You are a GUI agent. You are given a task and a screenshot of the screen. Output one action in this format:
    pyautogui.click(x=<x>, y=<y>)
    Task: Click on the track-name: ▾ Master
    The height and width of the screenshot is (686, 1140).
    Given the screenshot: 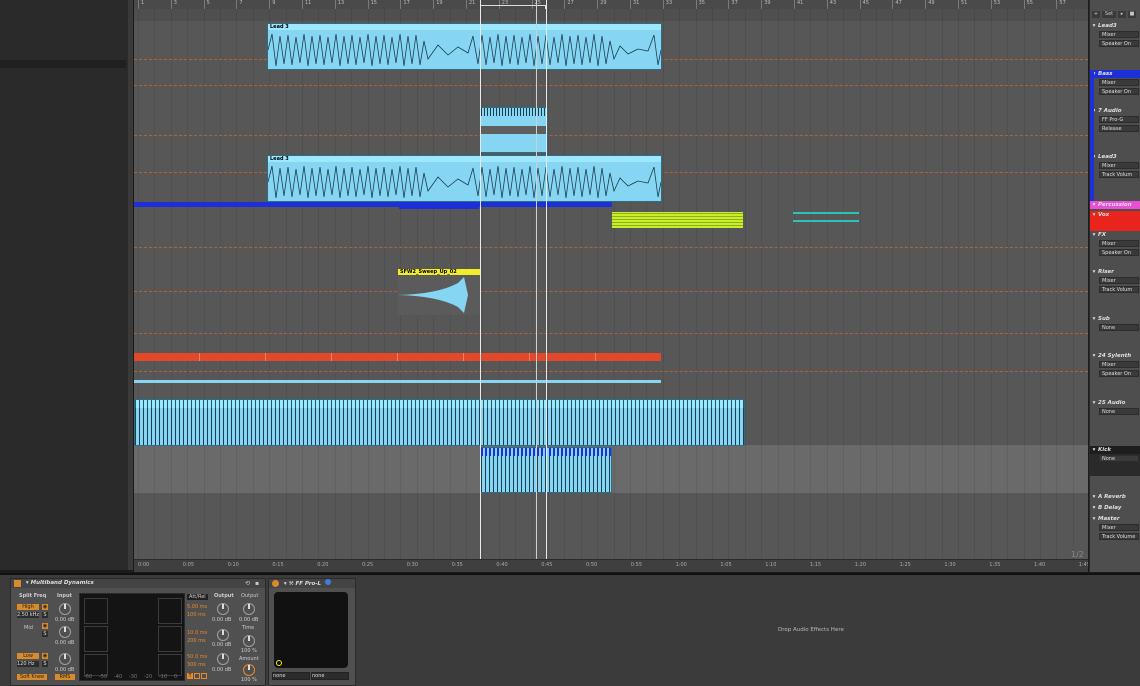 What is the action you would take?
    pyautogui.click(x=1115, y=519)
    